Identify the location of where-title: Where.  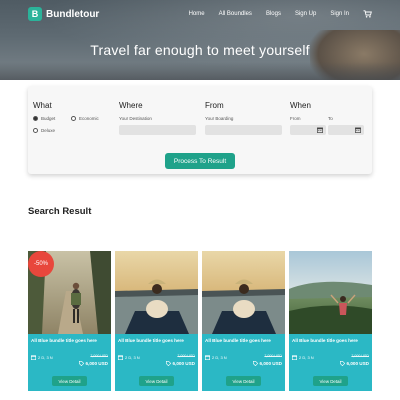
(131, 105).